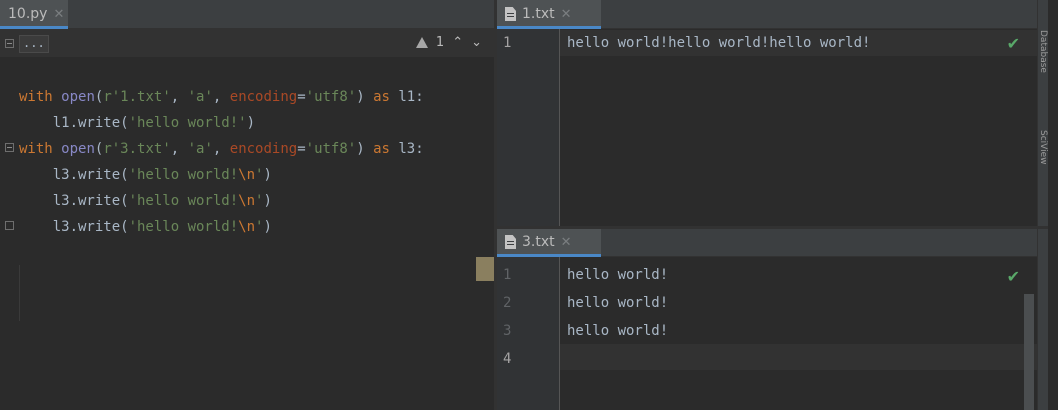 The width and height of the screenshot is (1058, 410). Describe the element at coordinates (485, 269) in the screenshot. I see `error-stripe-marker` at that location.